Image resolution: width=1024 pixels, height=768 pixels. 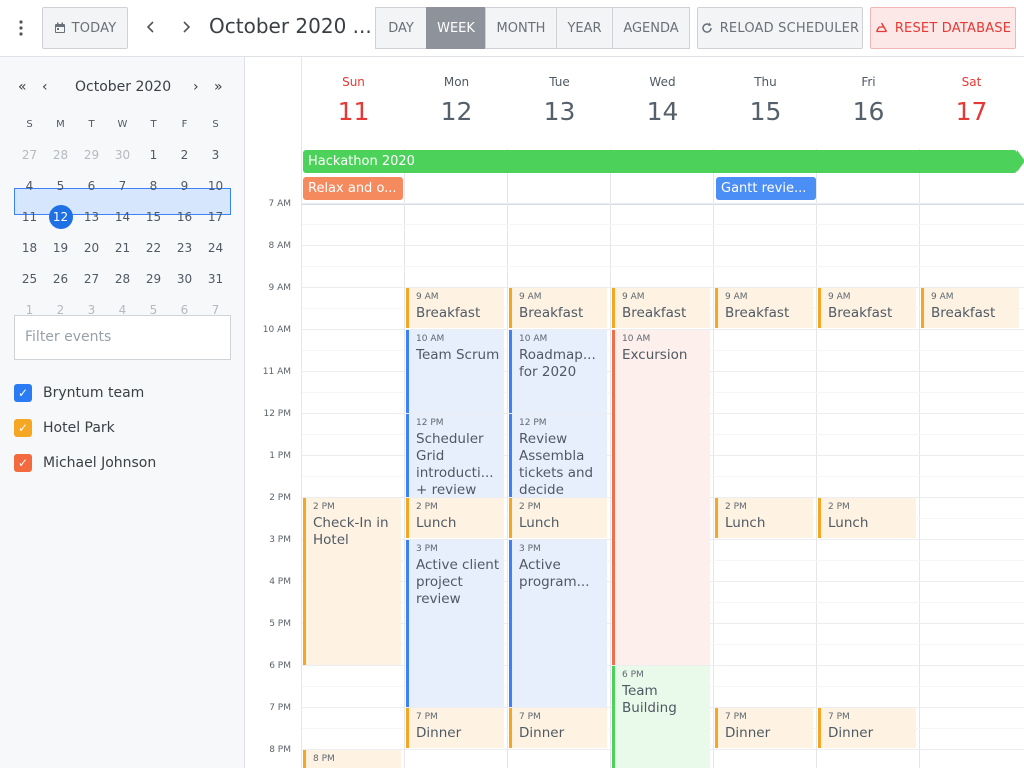 What do you see at coordinates (60, 186) in the screenshot?
I see `mini-calendar-day: 5` at bounding box center [60, 186].